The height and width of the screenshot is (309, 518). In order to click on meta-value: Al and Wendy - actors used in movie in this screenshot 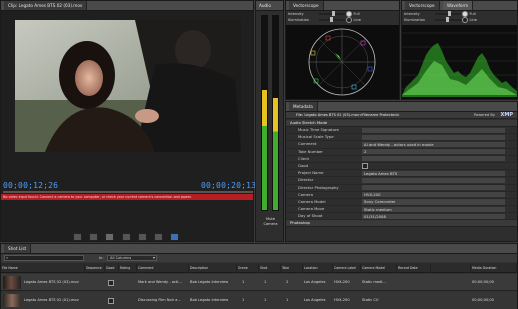, I will do `click(433, 144)`.